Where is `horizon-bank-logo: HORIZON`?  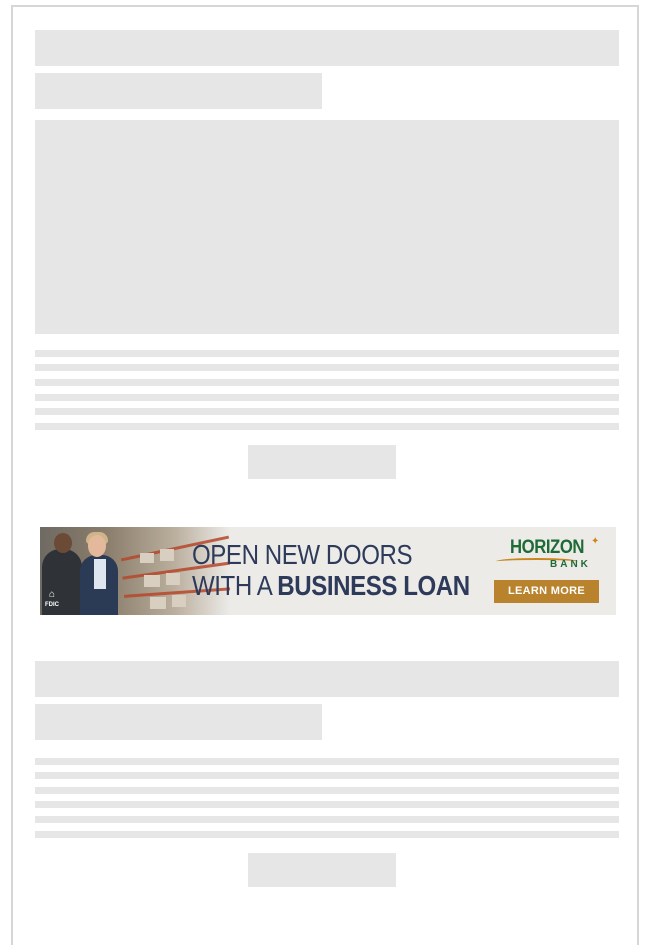
horizon-bank-logo: HORIZON is located at coordinates (547, 547).